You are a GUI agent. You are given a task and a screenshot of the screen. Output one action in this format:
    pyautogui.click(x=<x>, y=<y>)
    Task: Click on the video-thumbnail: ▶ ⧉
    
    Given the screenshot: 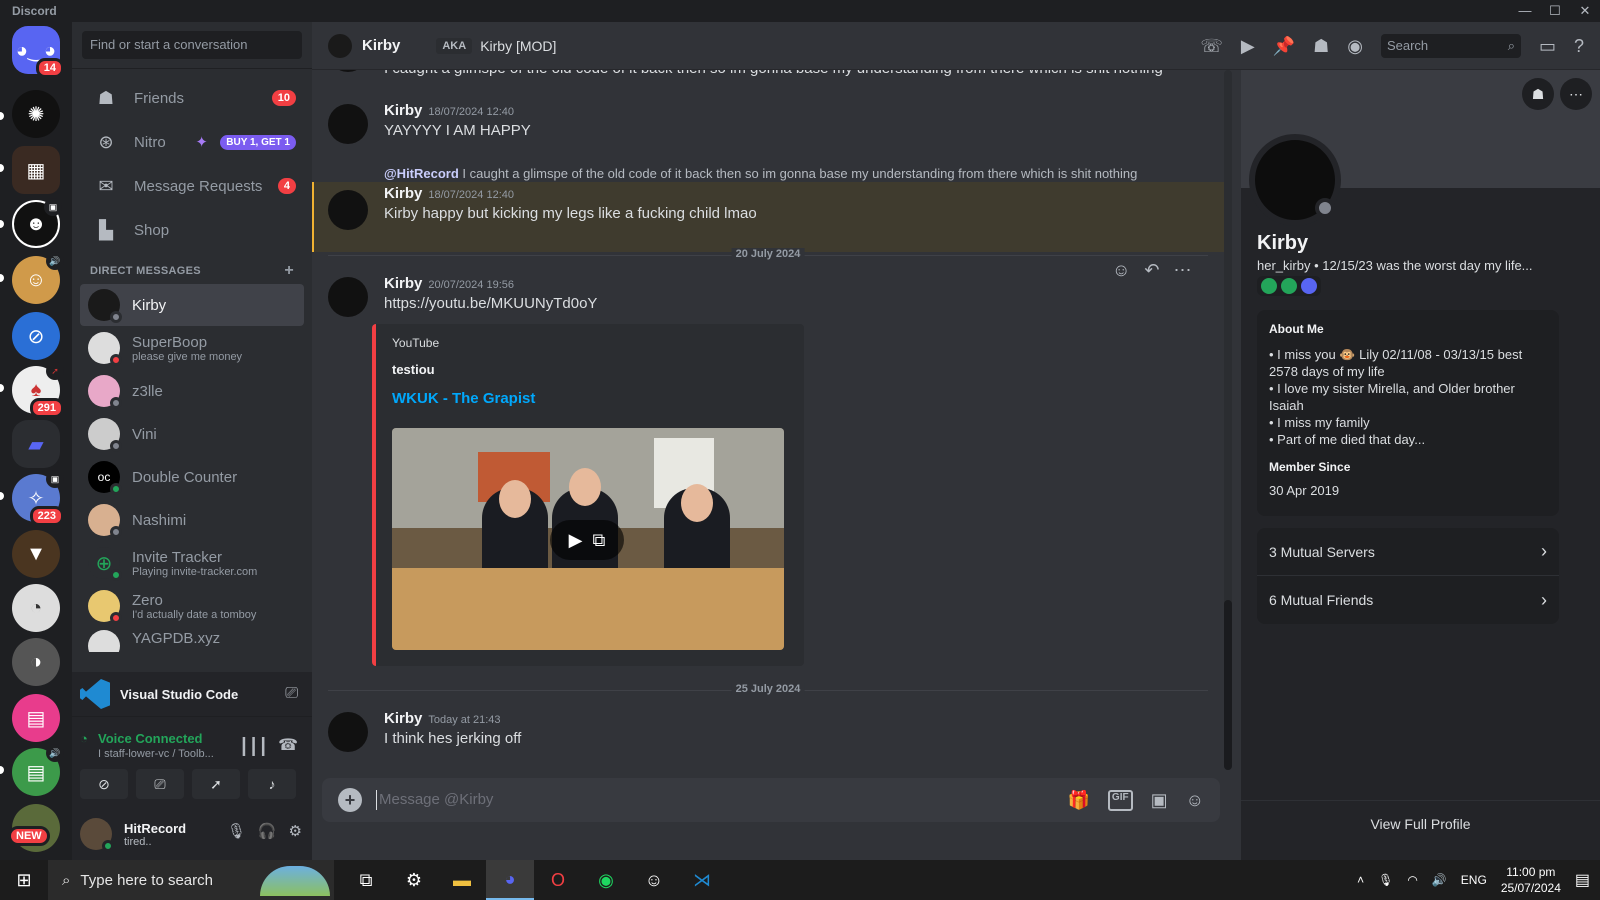 What is the action you would take?
    pyautogui.click(x=588, y=539)
    